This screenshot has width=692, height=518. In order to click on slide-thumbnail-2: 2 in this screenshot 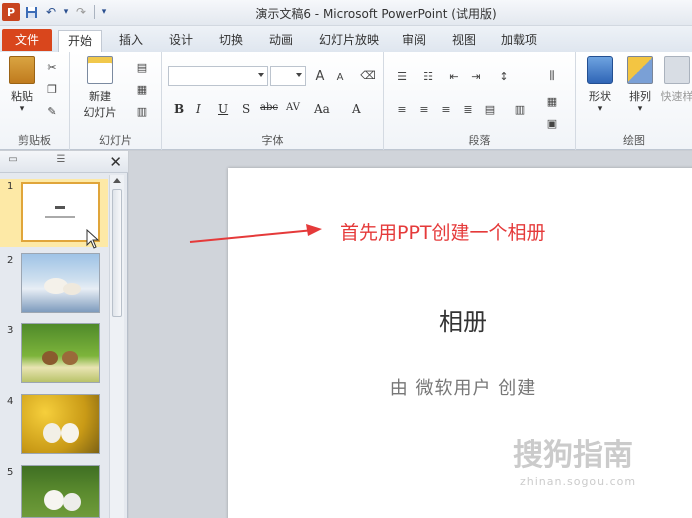, I will do `click(54, 286)`.